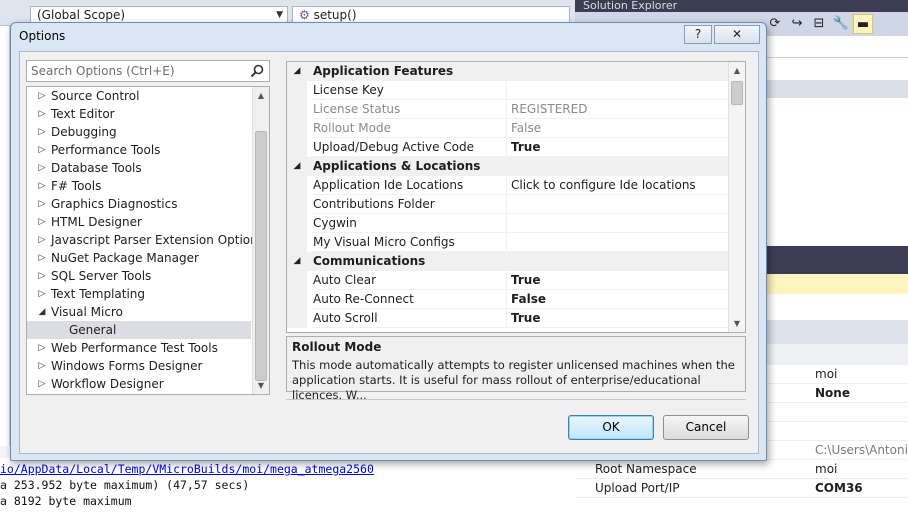 The image size is (908, 518). What do you see at coordinates (736, 197) in the screenshot?
I see `grid-scrollbar: ▲ ▼` at bounding box center [736, 197].